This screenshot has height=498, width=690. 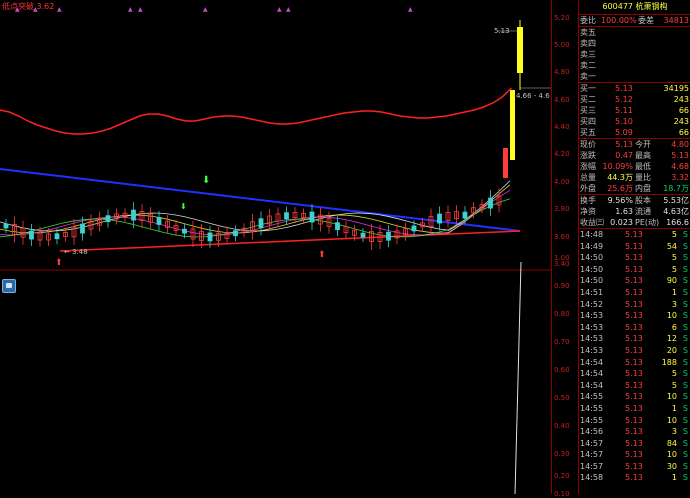 What do you see at coordinates (634, 211) in the screenshot?
I see `quote-row: 净资 1.63 流通 4.63亿` at bounding box center [634, 211].